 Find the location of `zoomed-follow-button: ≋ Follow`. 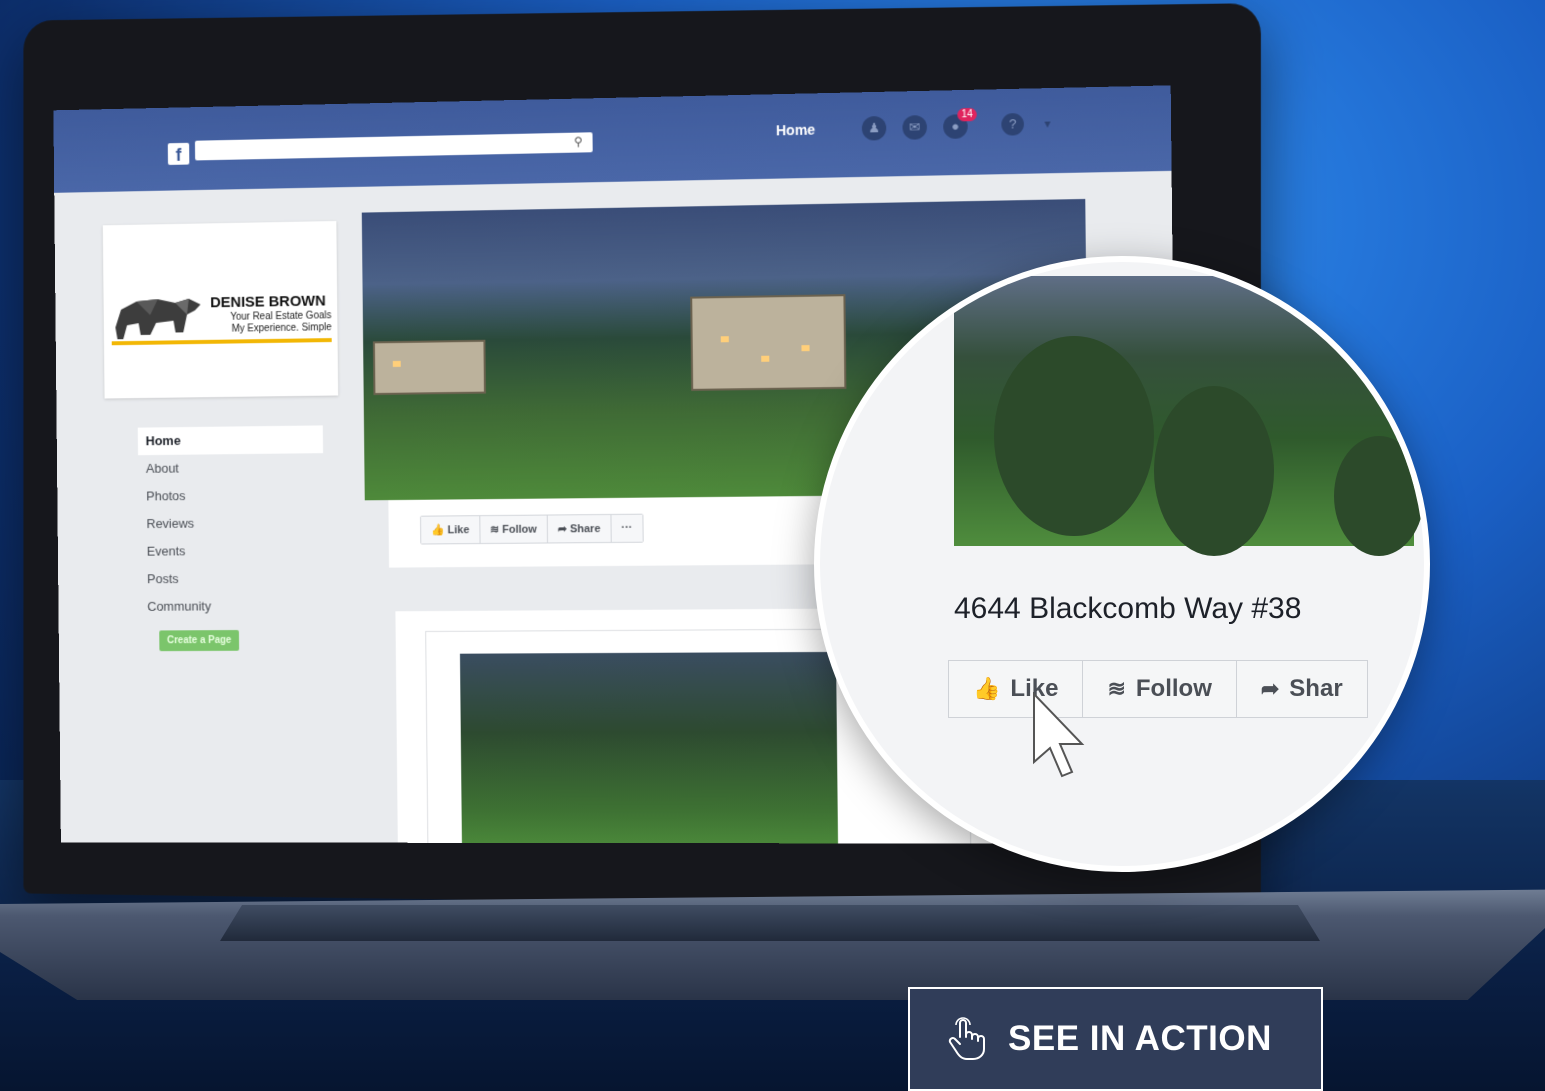

zoomed-follow-button: ≋ Follow is located at coordinates (1160, 689).